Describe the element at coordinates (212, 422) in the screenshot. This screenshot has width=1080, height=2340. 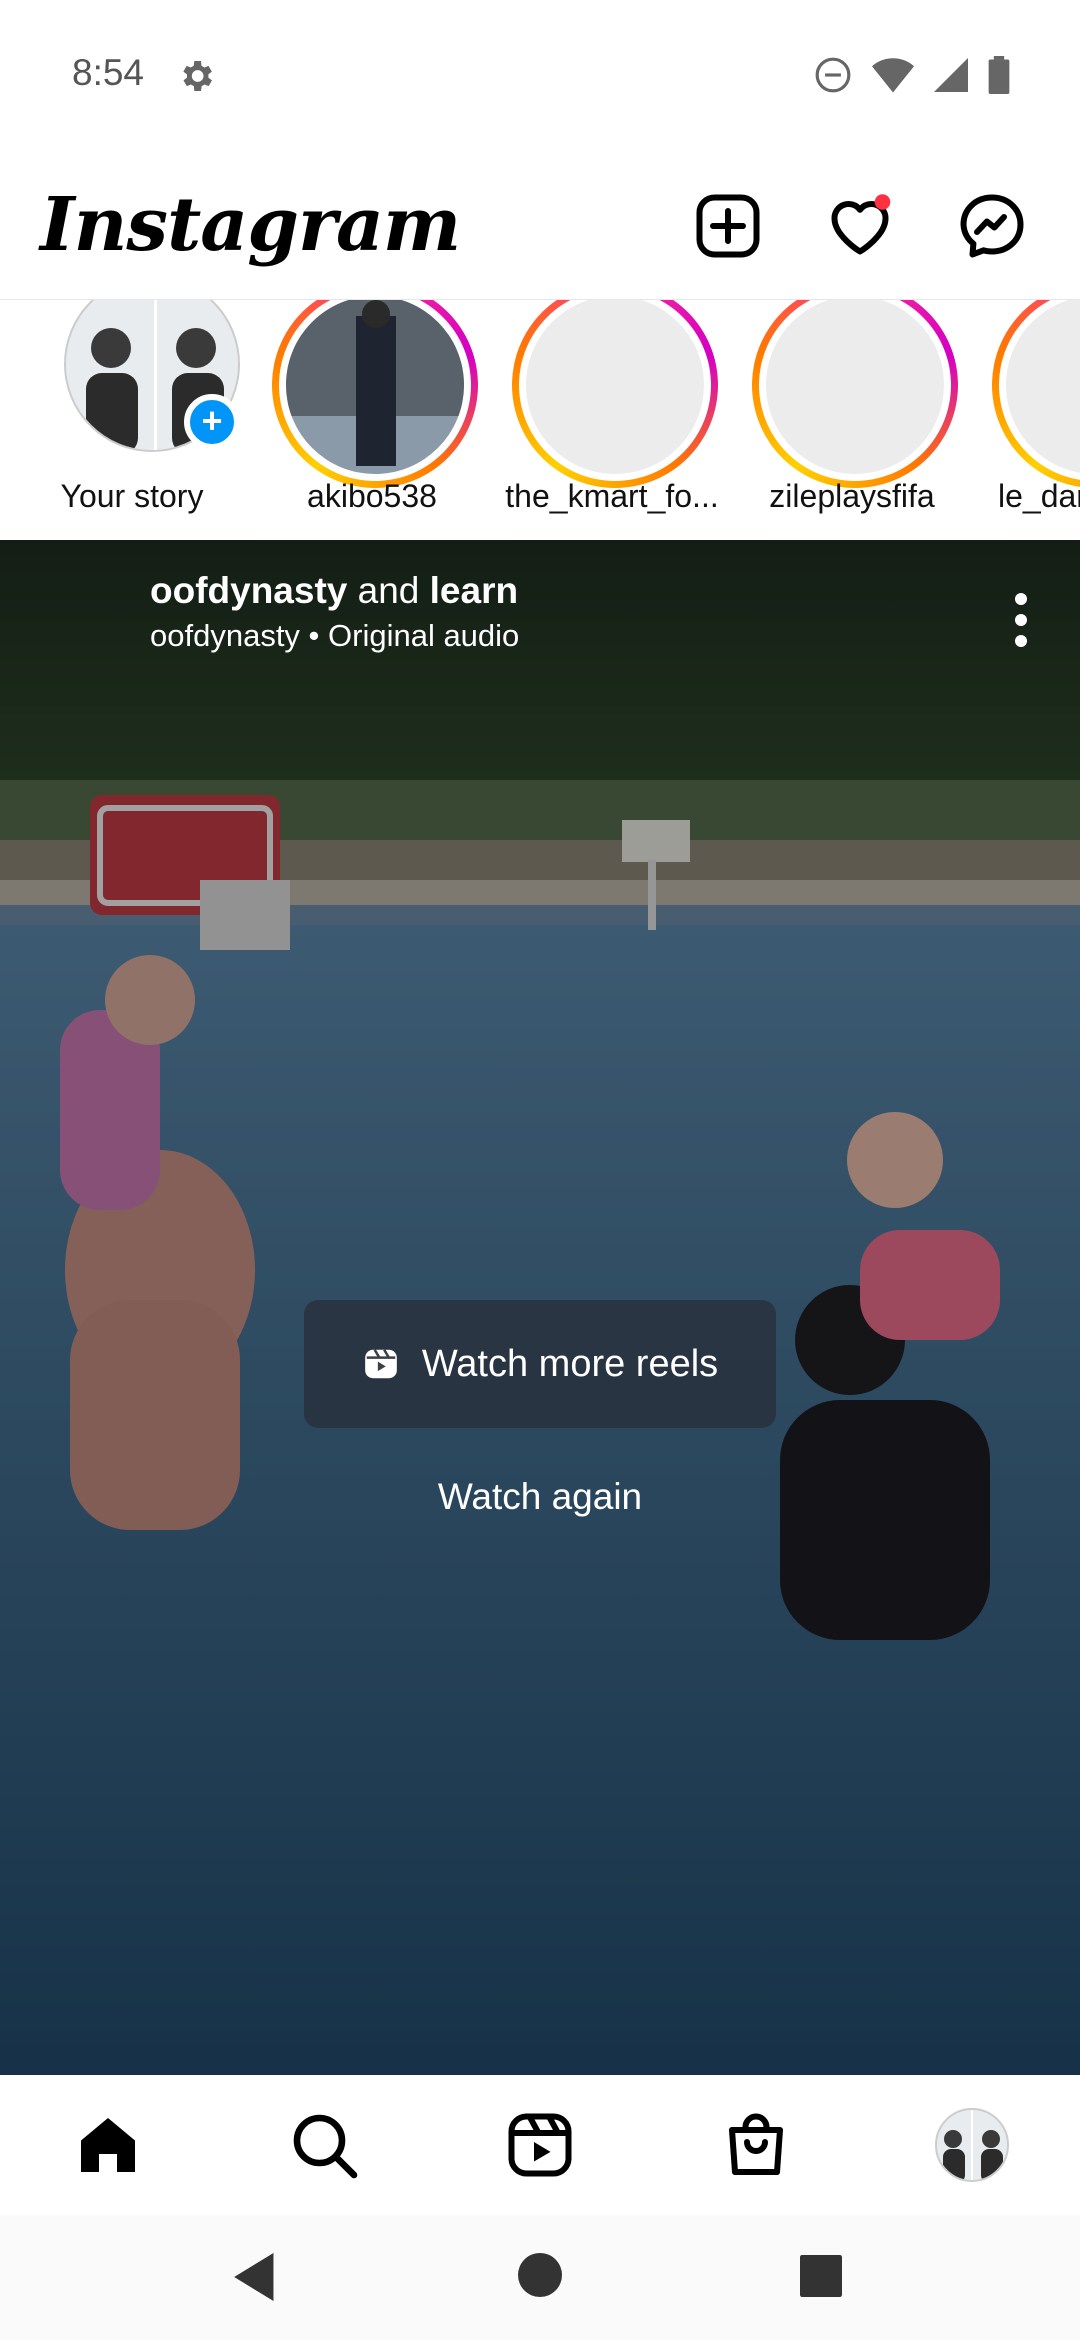
I see `add-story-plus-icon: +` at that location.